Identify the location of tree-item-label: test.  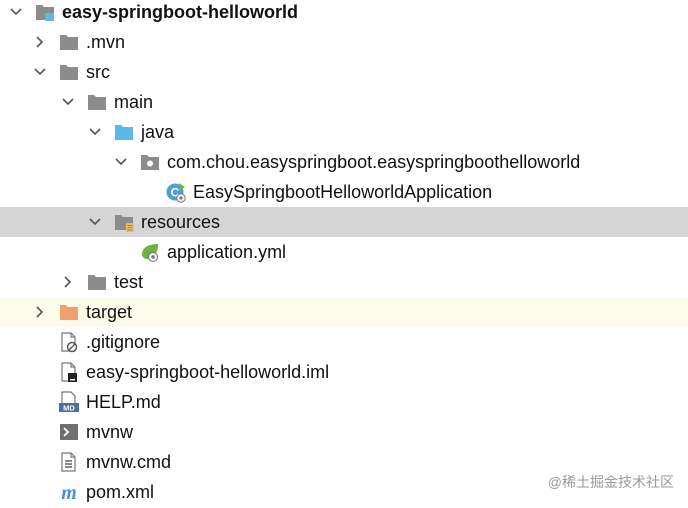
(129, 282).